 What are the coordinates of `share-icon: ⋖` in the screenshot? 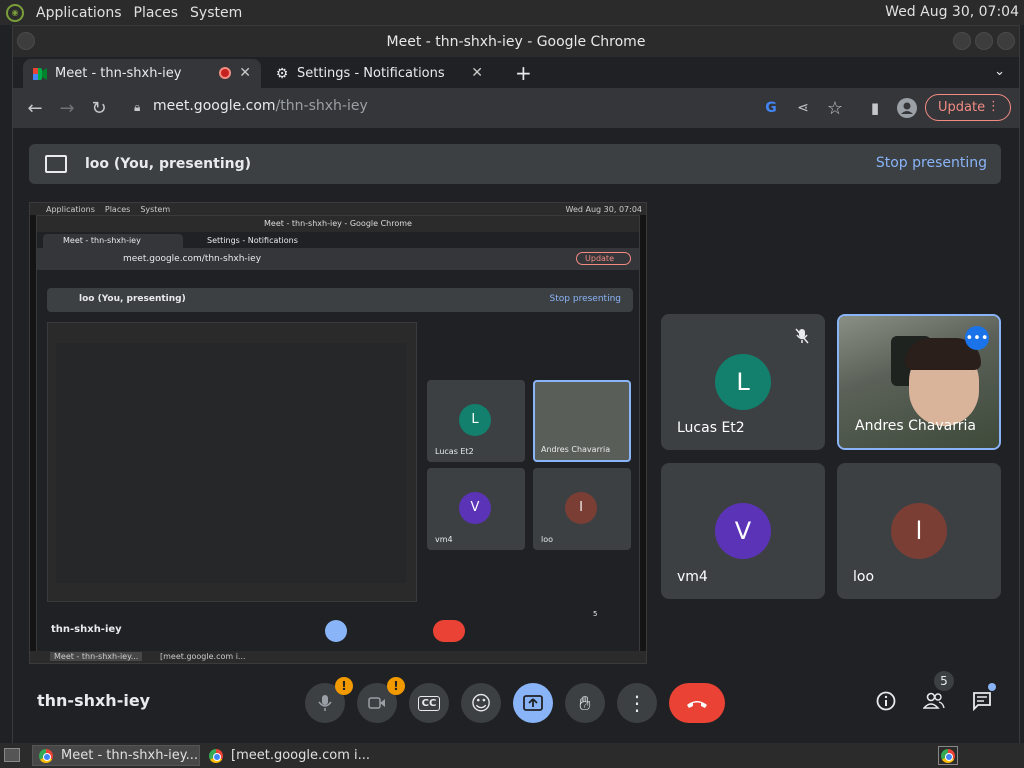 It's located at (803, 108).